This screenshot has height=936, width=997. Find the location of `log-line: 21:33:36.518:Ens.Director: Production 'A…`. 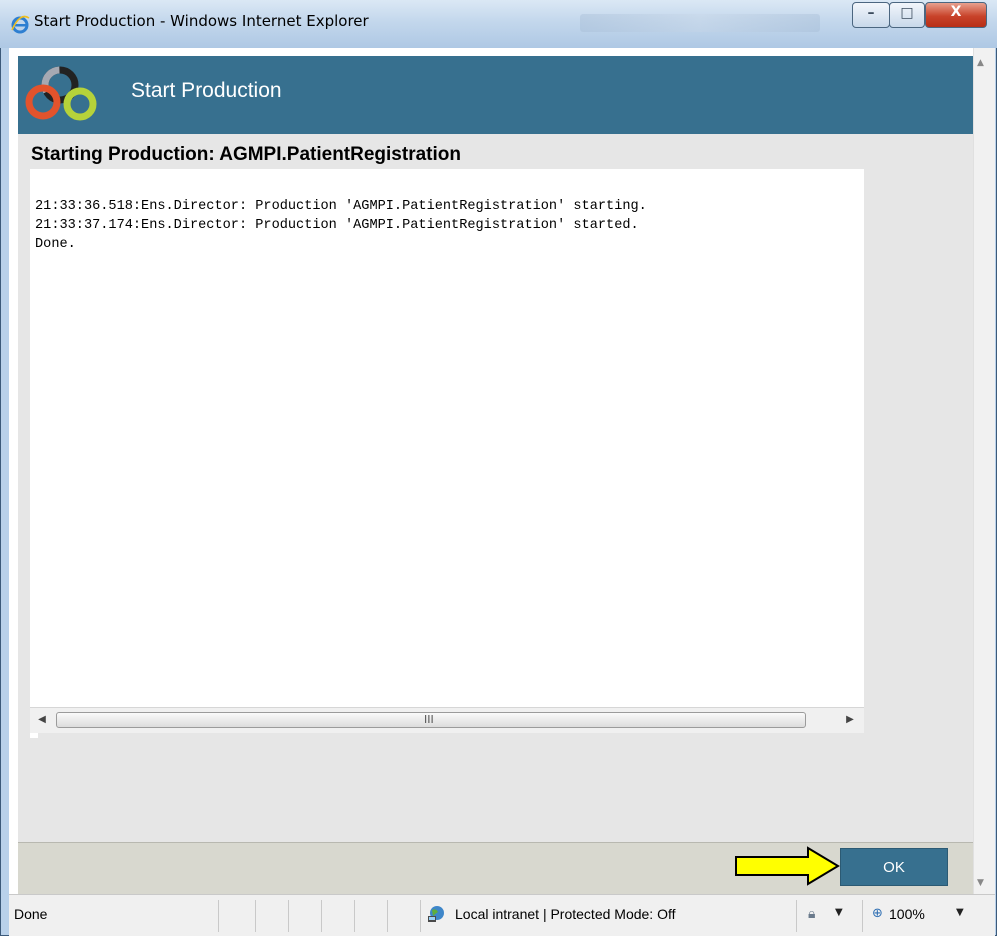

log-line: 21:33:36.518:Ens.Director: Production 'A… is located at coordinates (341, 206).